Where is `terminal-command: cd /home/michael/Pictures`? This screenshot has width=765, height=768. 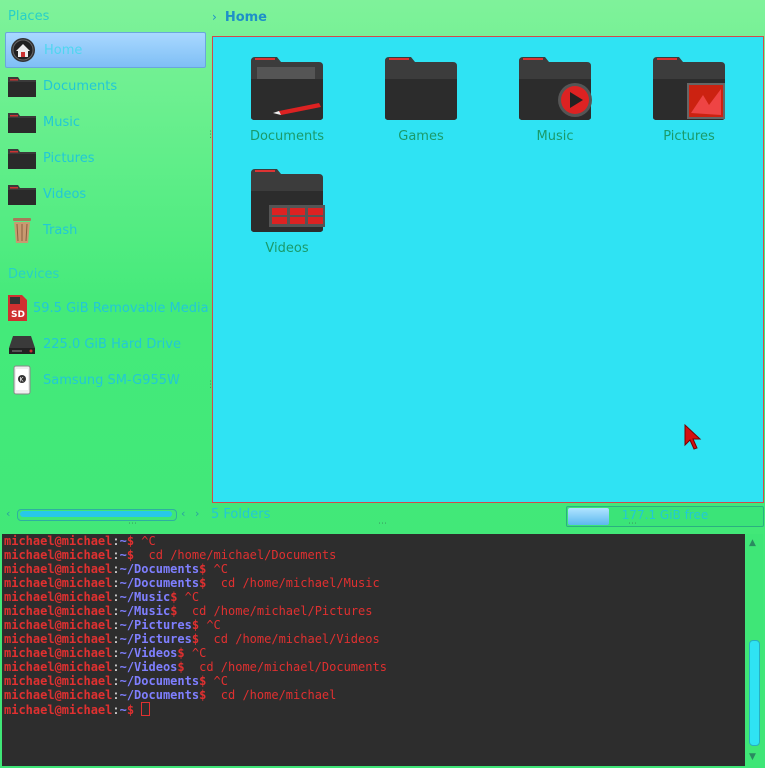
terminal-command: cd /home/michael/Pictures is located at coordinates (275, 611).